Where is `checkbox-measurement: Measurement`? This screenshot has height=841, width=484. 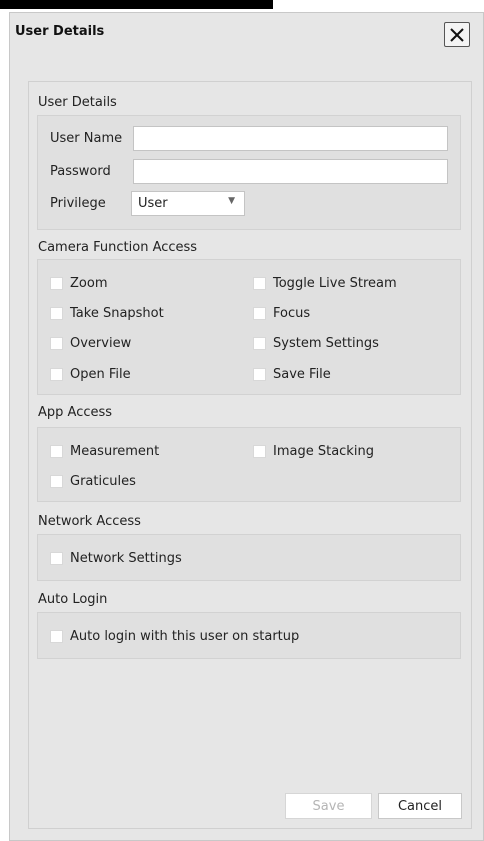
checkbox-measurement: Measurement is located at coordinates (104, 451).